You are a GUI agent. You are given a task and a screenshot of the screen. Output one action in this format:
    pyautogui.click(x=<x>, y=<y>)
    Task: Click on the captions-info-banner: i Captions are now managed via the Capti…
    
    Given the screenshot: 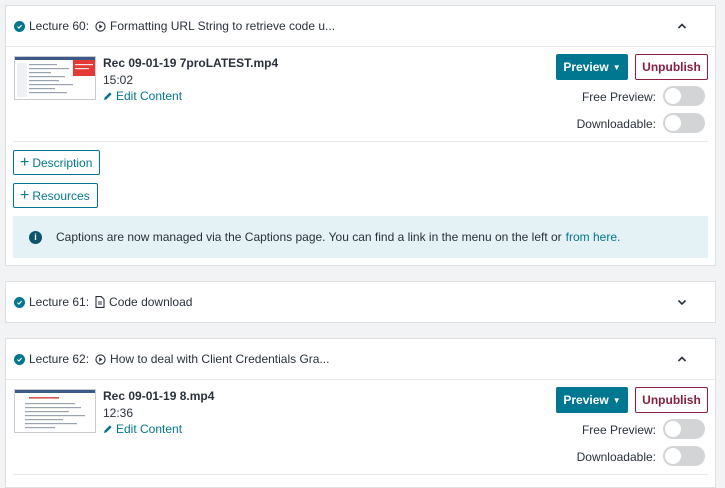 What is the action you would take?
    pyautogui.click(x=360, y=237)
    